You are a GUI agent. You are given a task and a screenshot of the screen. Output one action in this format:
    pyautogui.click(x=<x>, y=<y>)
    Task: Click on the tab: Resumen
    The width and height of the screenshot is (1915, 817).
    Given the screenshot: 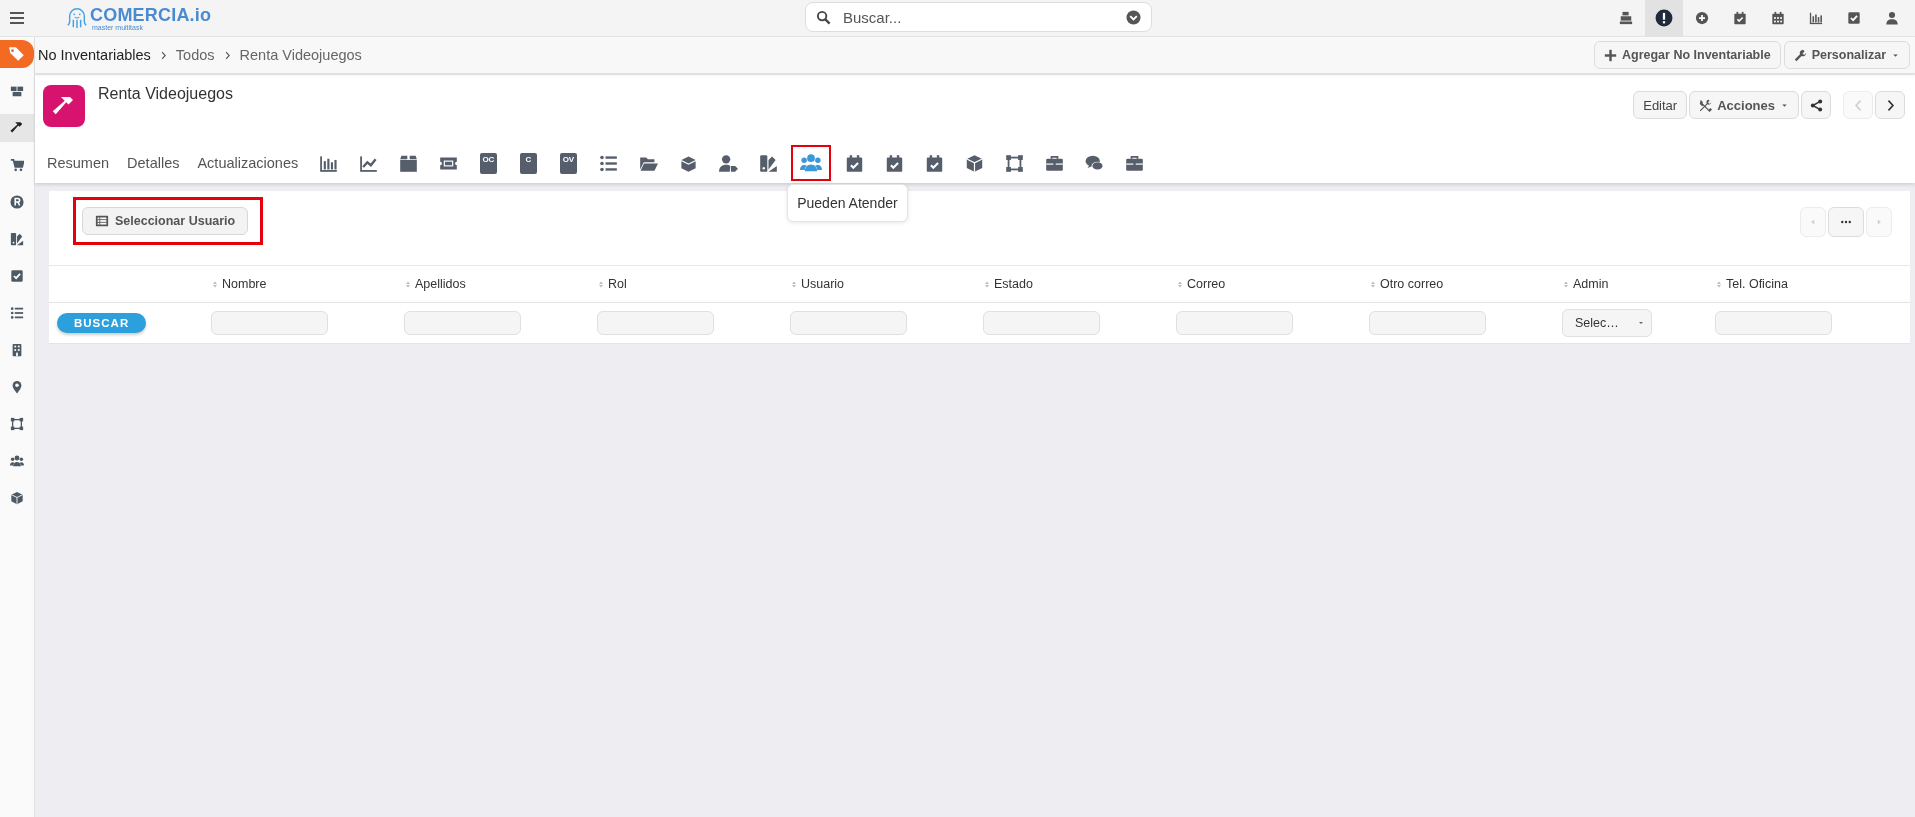 What is the action you would take?
    pyautogui.click(x=78, y=163)
    